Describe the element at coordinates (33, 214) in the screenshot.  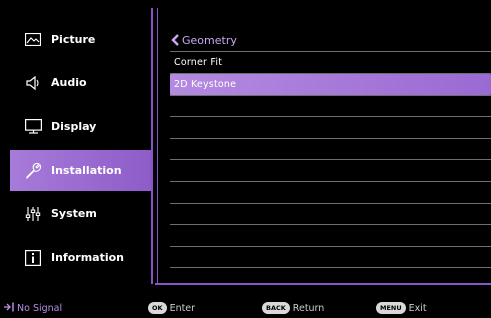
I see `sliders-icon` at that location.